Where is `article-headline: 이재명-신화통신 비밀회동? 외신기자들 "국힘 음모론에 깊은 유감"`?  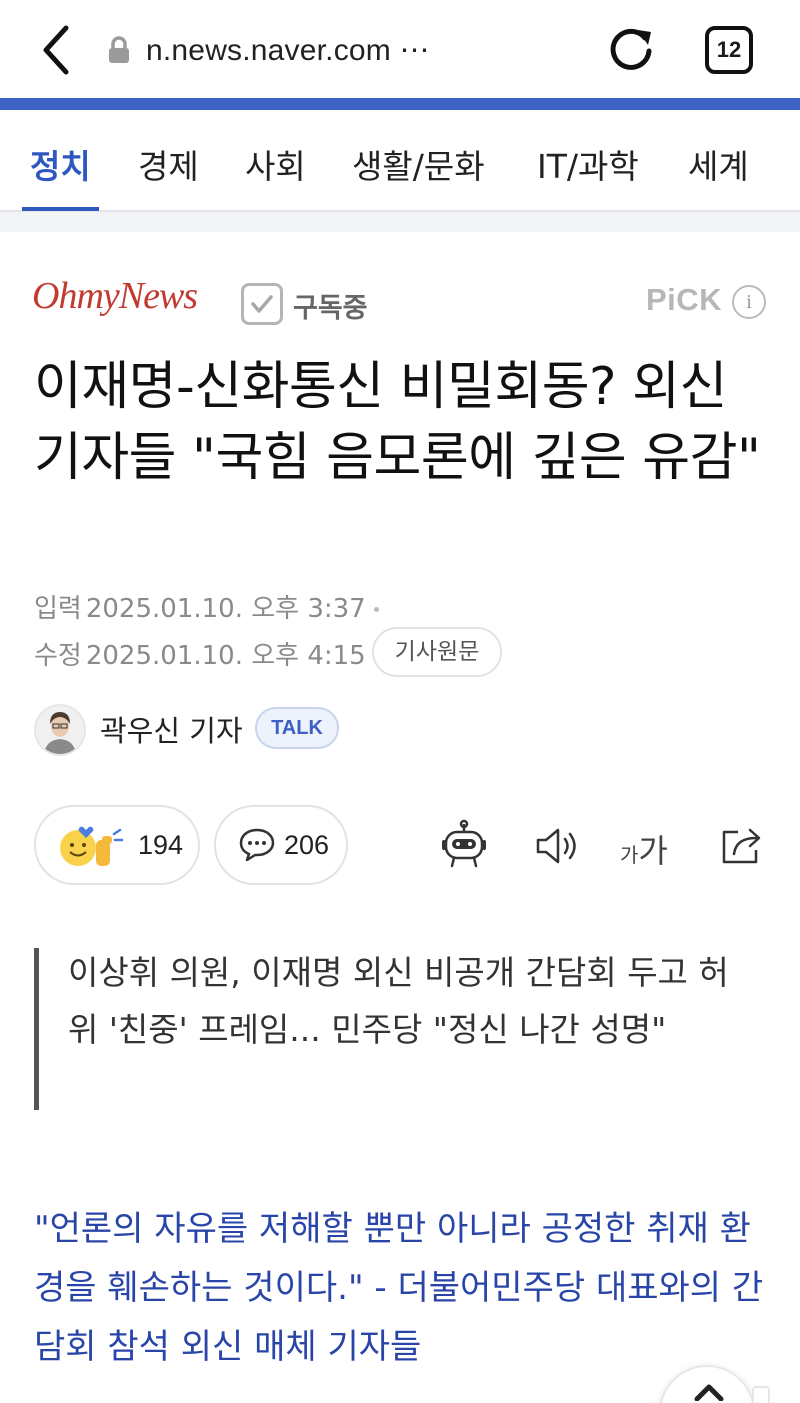 article-headline: 이재명-신화통신 비밀회동? 외신기자들 "국힘 음모론에 깊은 유감" is located at coordinates (397, 422).